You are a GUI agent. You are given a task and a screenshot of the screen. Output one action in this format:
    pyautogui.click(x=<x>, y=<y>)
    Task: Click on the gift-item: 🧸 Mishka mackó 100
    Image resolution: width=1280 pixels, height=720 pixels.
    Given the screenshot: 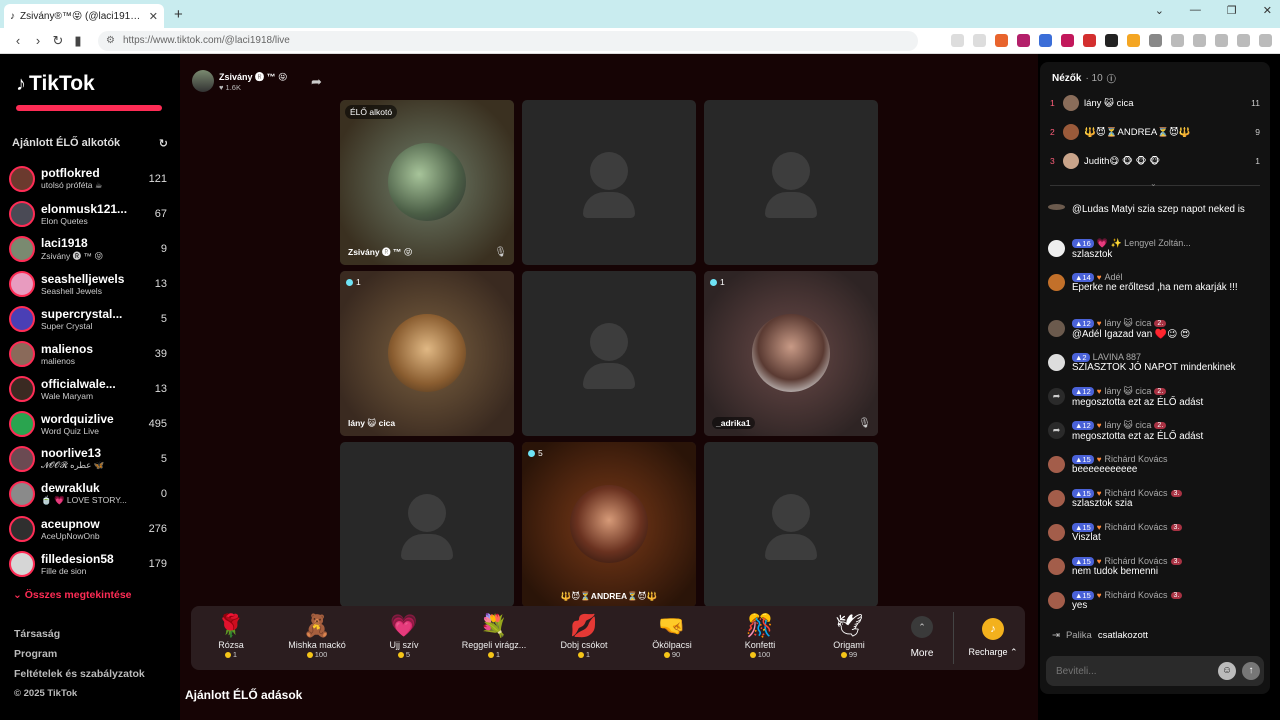 What is the action you would take?
    pyautogui.click(x=317, y=635)
    